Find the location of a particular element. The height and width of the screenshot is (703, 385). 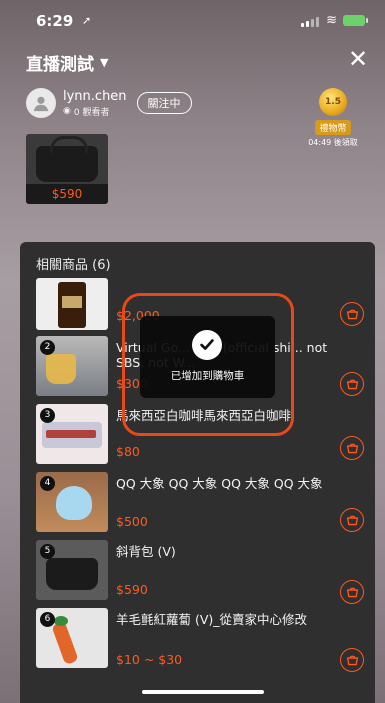

host-bar: lynn.chen ◉ 0 觀看者 關注中 is located at coordinates (109, 103).